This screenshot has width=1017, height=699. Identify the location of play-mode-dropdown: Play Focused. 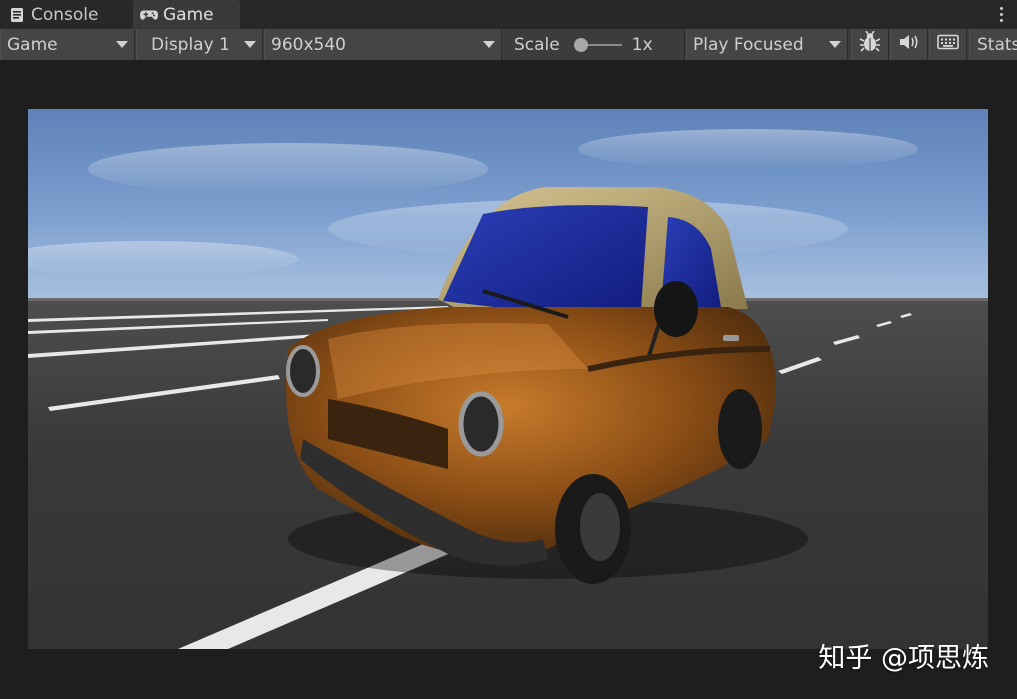
(767, 44).